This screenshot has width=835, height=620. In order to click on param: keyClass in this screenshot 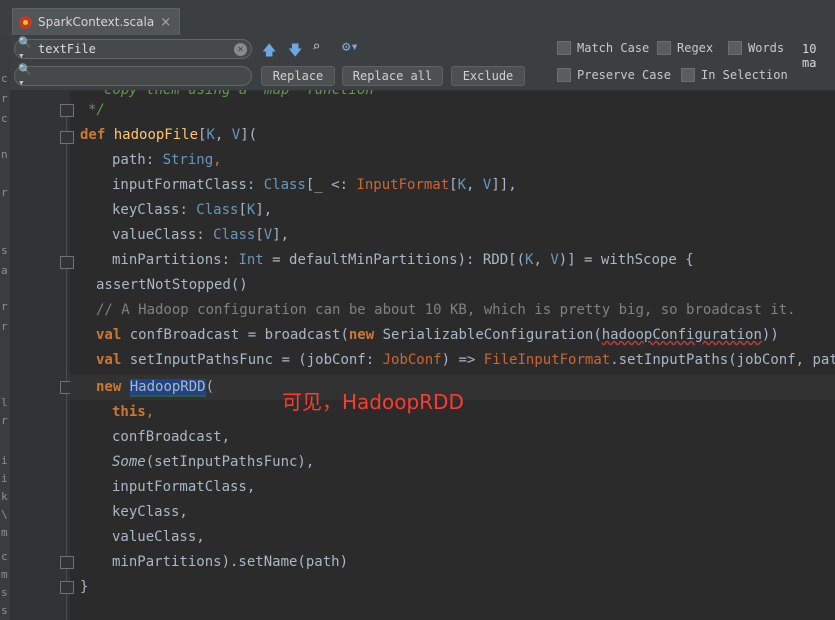, I will do `click(146, 210)`.